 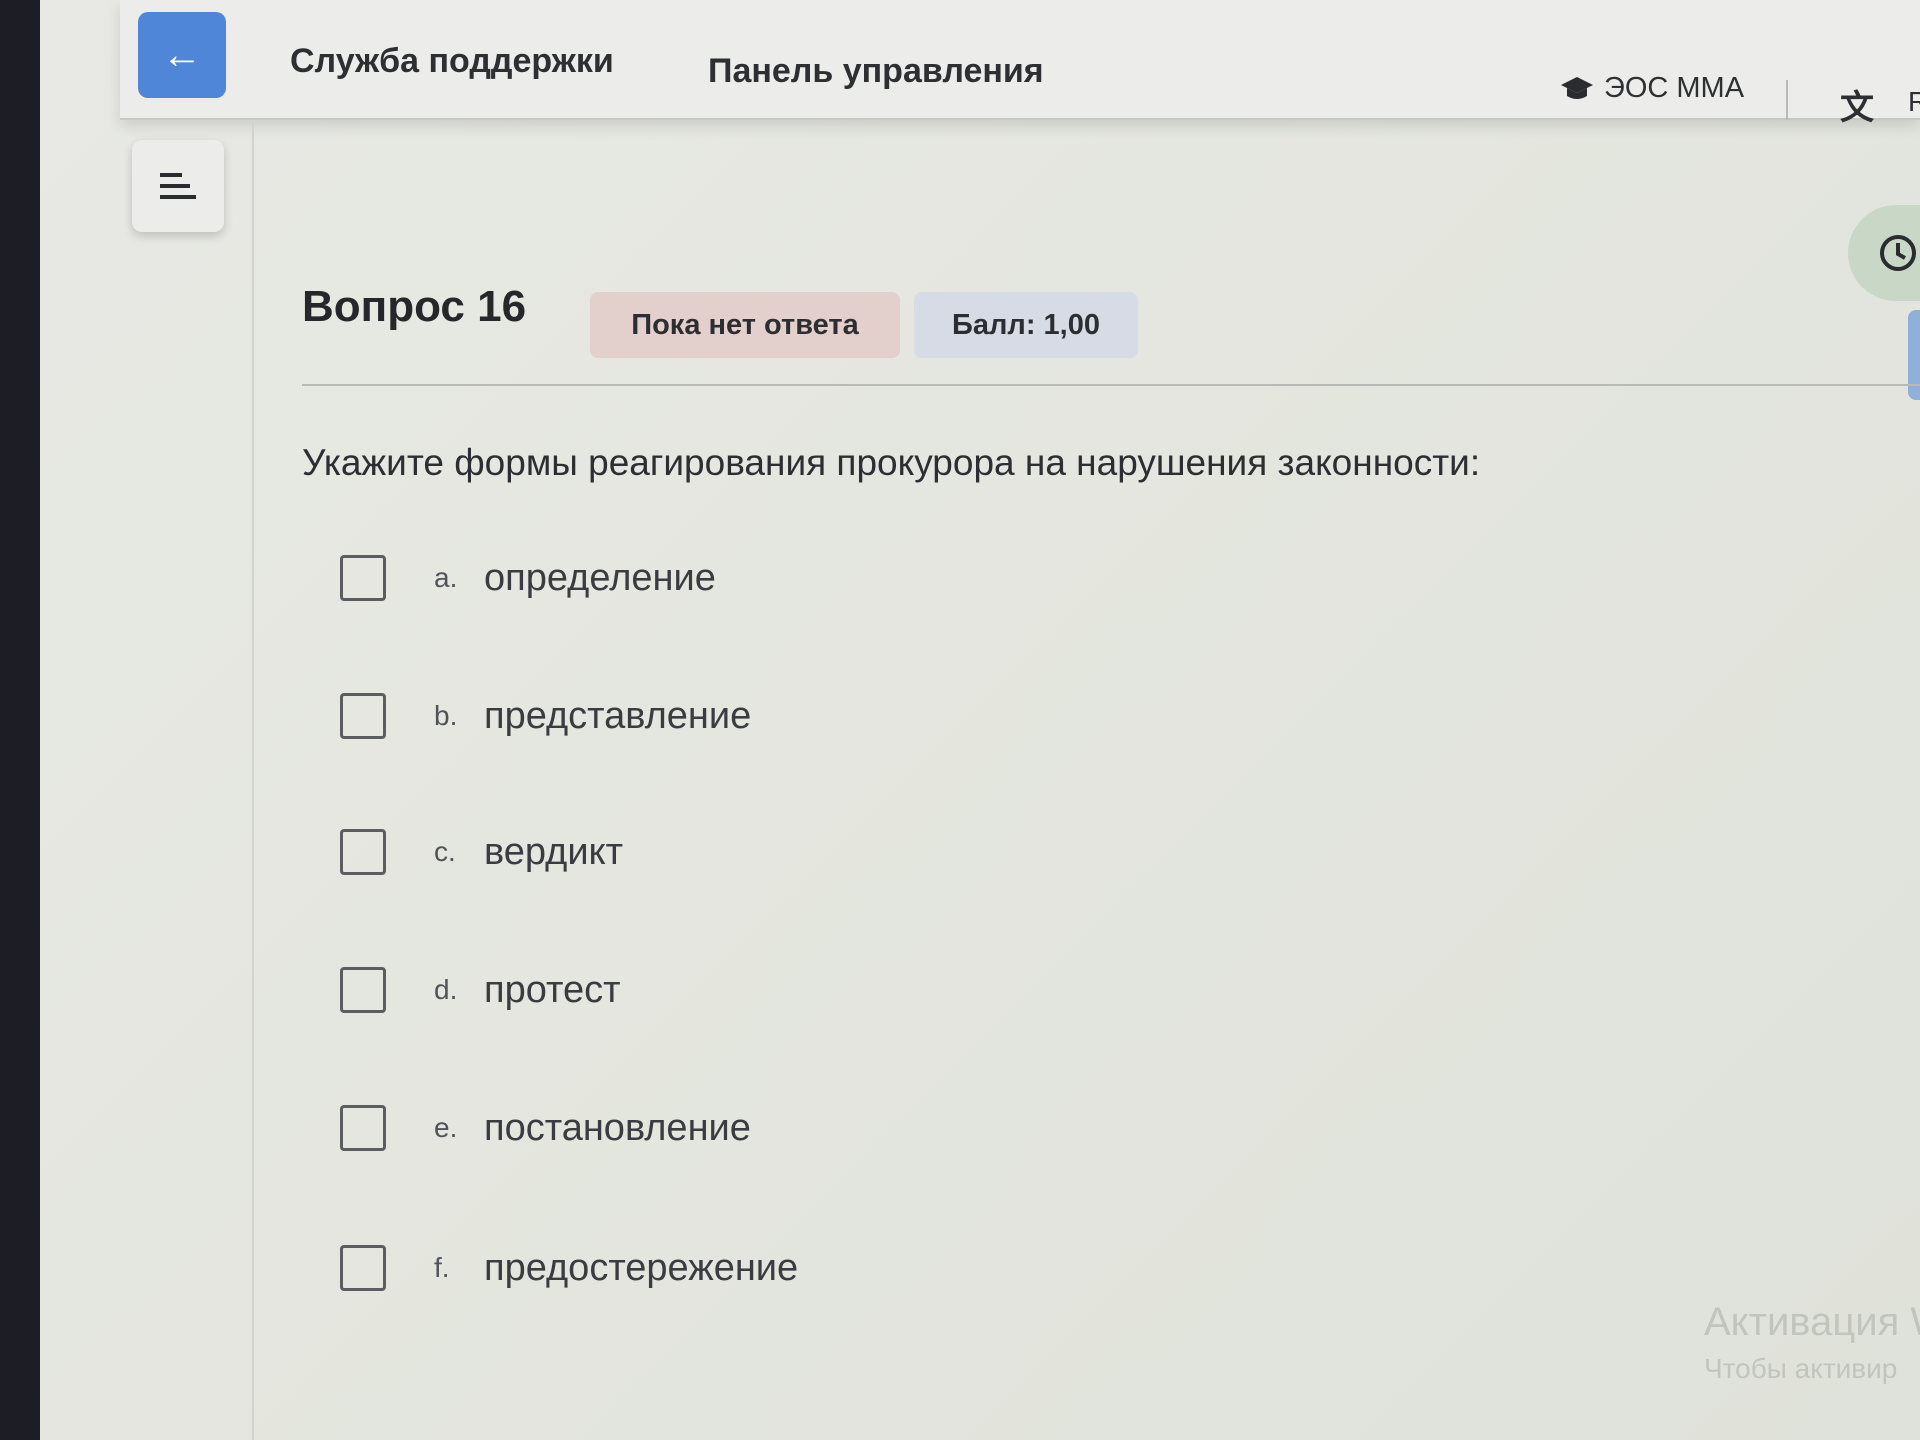 I want to click on windows-activation-watermark: Активация W Чтобы активир, so click(x=1812, y=1342).